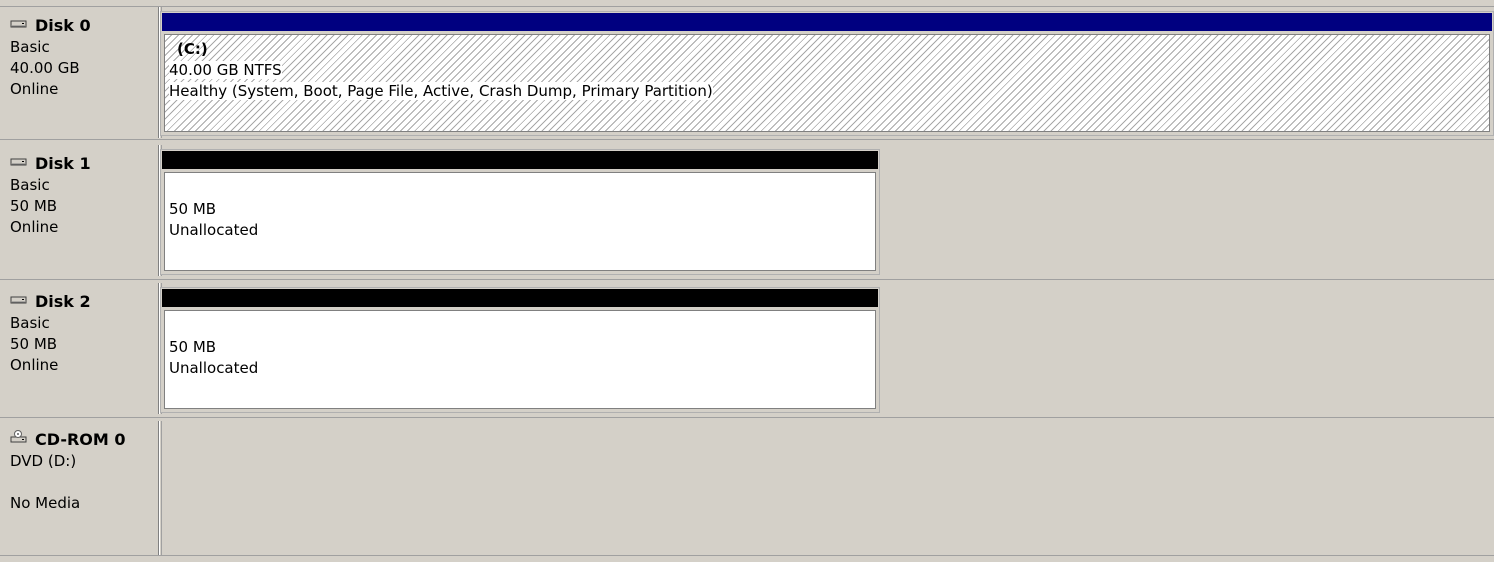 The width and height of the screenshot is (1494, 562). I want to click on partition-volume-label: (C:), so click(192, 49).